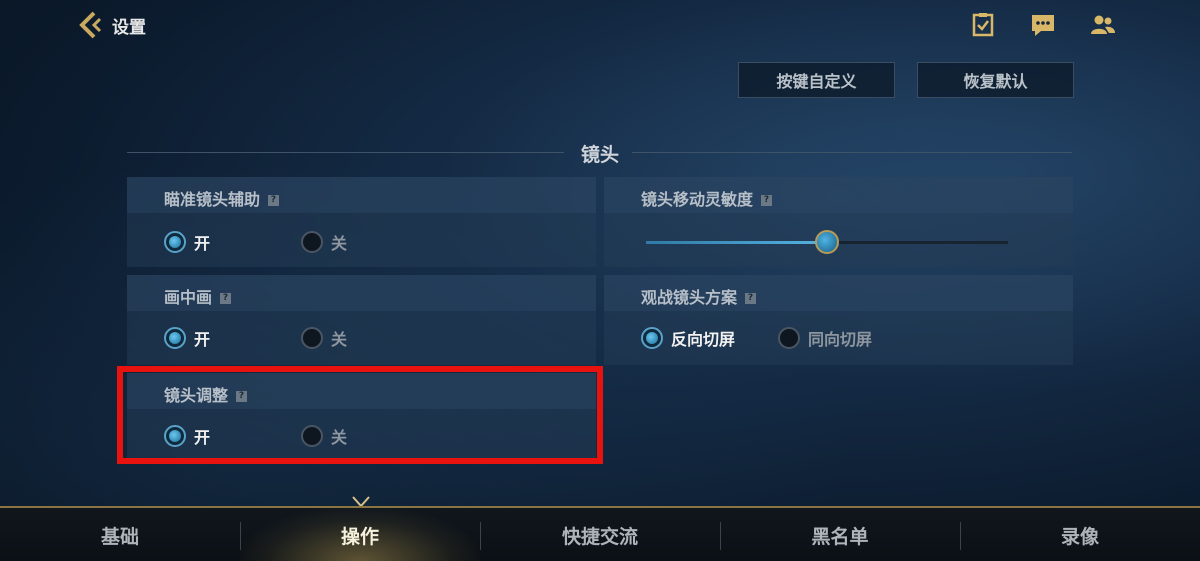 The image size is (1200, 561). What do you see at coordinates (361, 222) in the screenshot?
I see `aim-assist-panel: 瞄准镜头辅助? 开 关` at bounding box center [361, 222].